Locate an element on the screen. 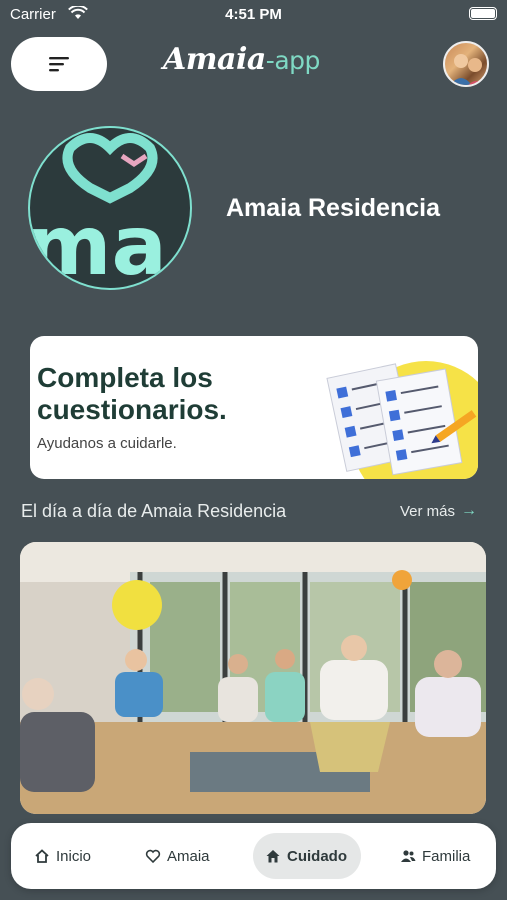  see-more-link: Ver más → is located at coordinates (438, 511).